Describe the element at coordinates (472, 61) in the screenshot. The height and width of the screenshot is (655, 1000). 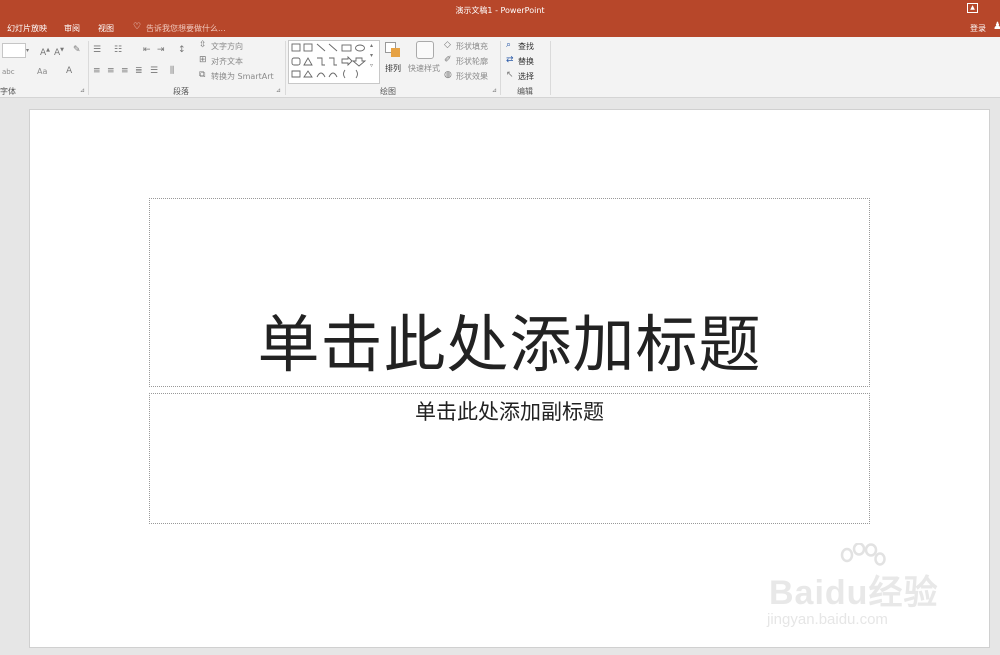
I see `shape-outline-button: 形状轮廓` at that location.